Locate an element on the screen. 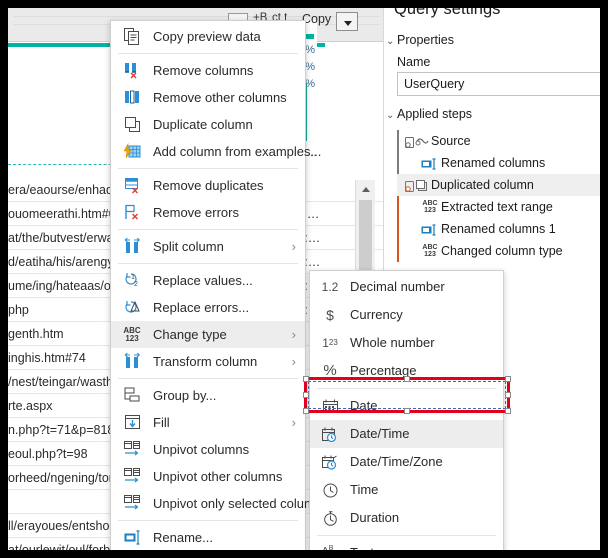  svg-text: 1 is located at coordinates (133, 277).